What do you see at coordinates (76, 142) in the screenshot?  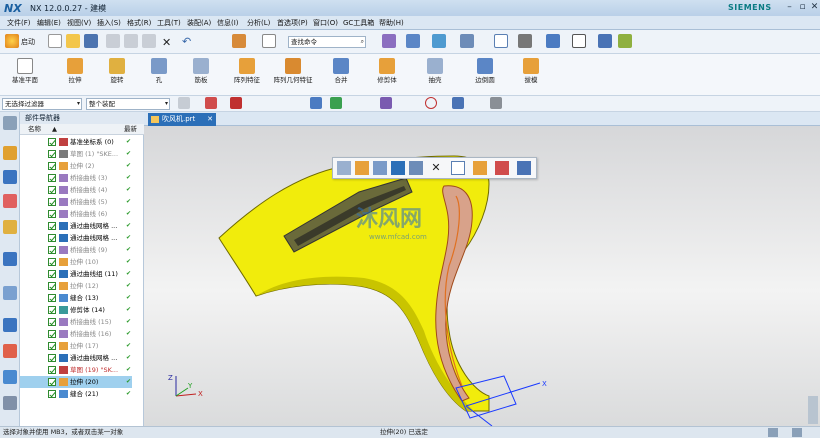 I see `navigator-row: 基准坐标系 (0)` at bounding box center [76, 142].